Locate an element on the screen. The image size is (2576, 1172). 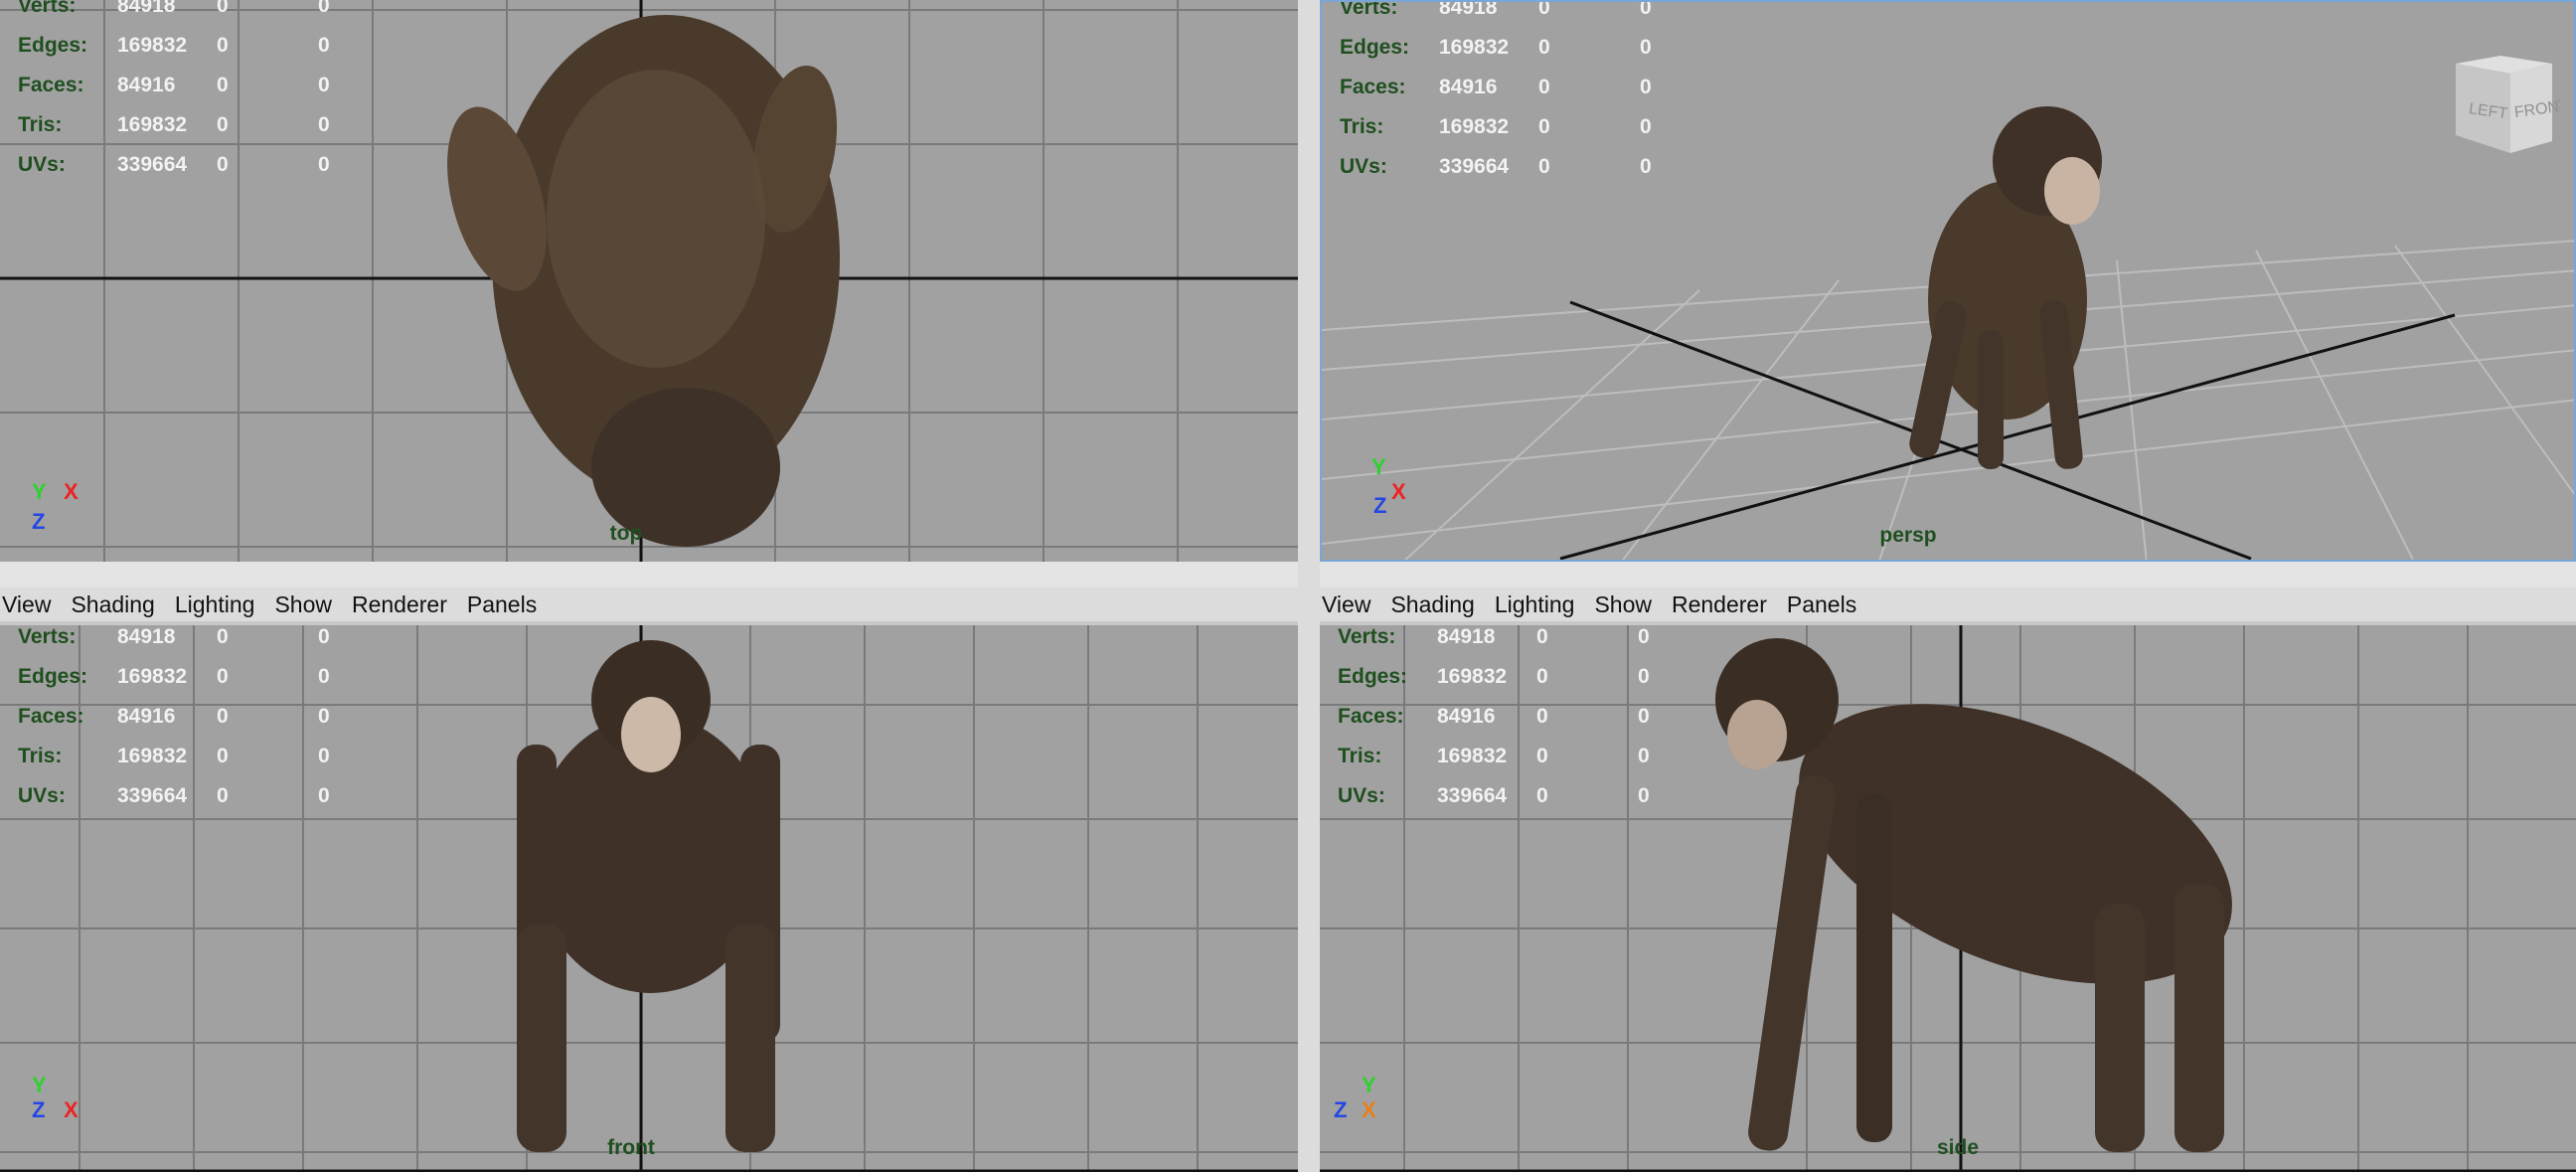
pane-divider-vertical is located at coordinates (1309, 586).